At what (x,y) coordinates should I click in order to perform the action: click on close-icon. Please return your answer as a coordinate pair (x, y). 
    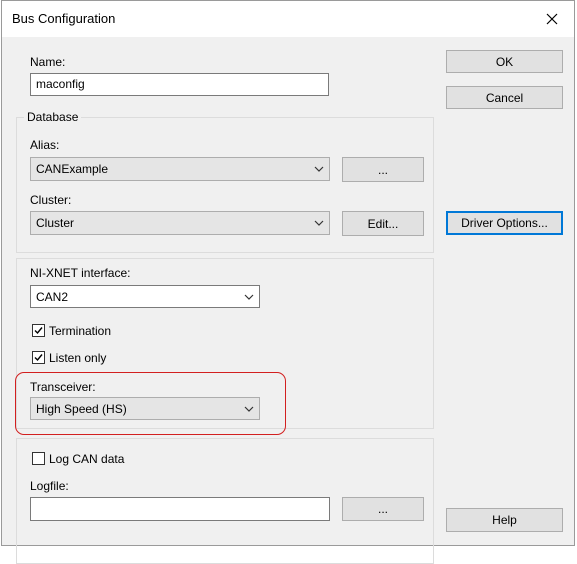
    Looking at the image, I should click on (552, 19).